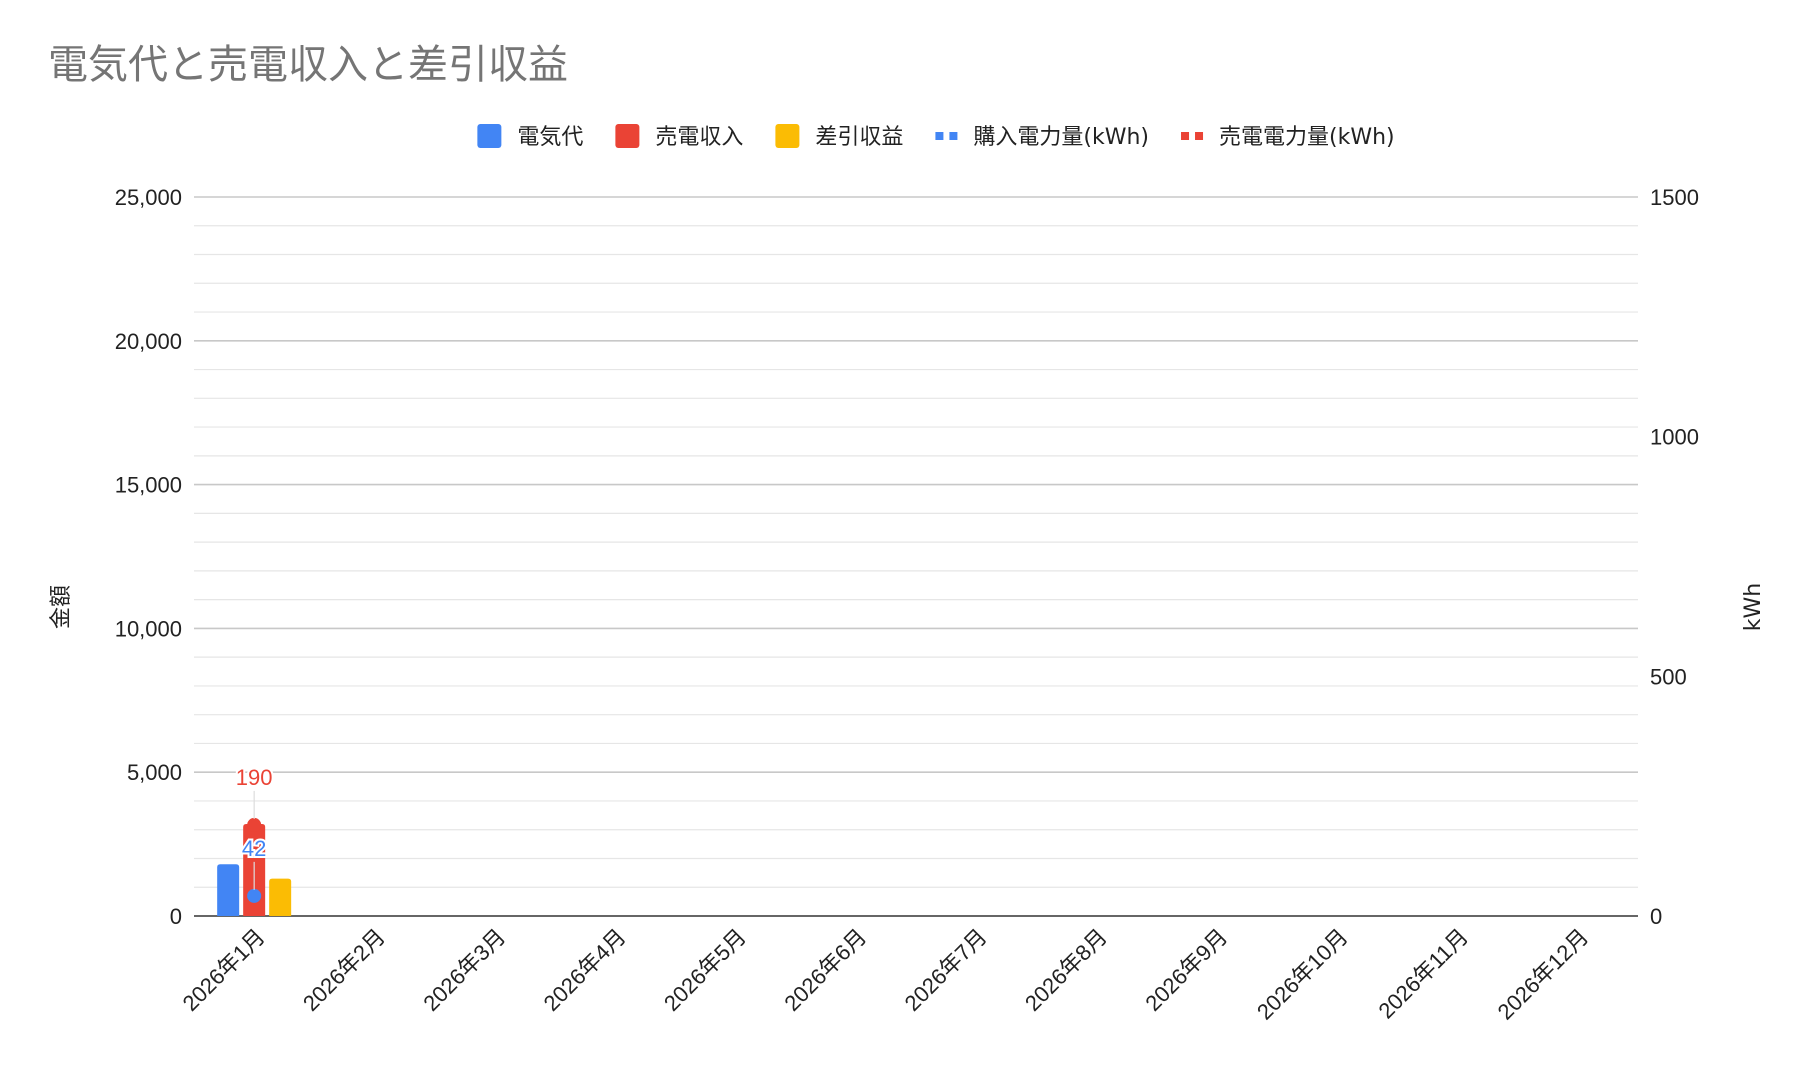 Image resolution: width=1802 pixels, height=1068 pixels. What do you see at coordinates (1543, 974) in the screenshot?
I see `x-tick-label: 2026年12月` at bounding box center [1543, 974].